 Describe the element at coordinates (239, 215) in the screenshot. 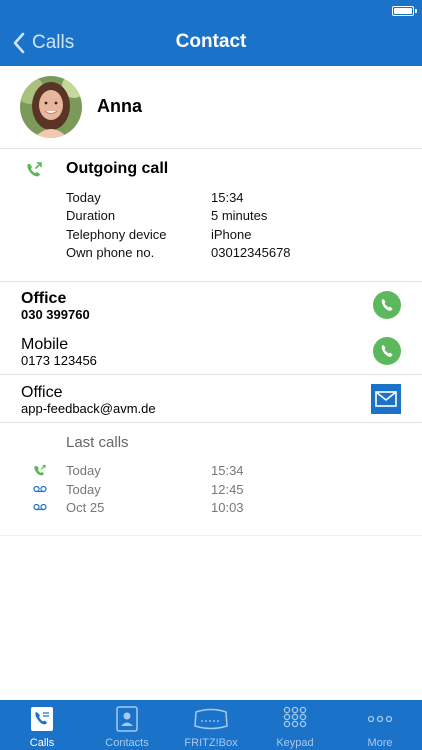

I see `detail-value: 5 minutes` at that location.